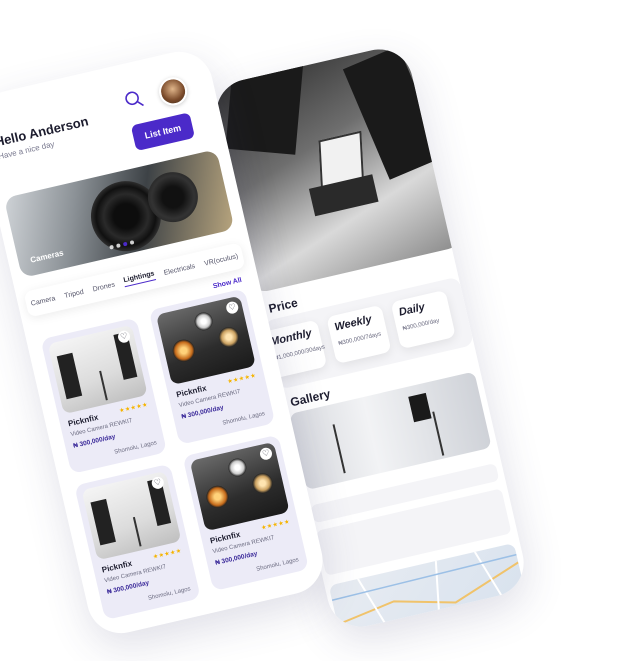  What do you see at coordinates (220, 260) in the screenshot?
I see `tab-vr-oculus: VR(oculus)` at bounding box center [220, 260].